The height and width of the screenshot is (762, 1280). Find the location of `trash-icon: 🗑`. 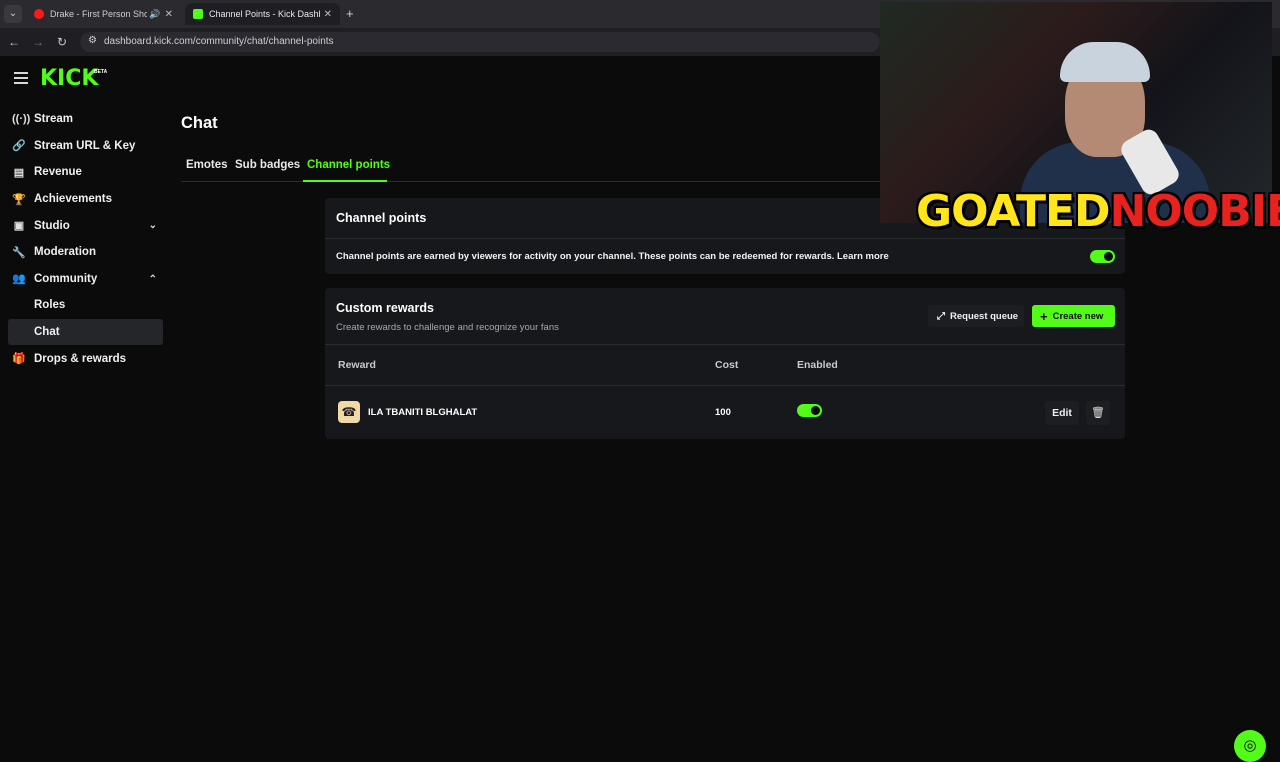

trash-icon: 🗑 is located at coordinates (1098, 413).